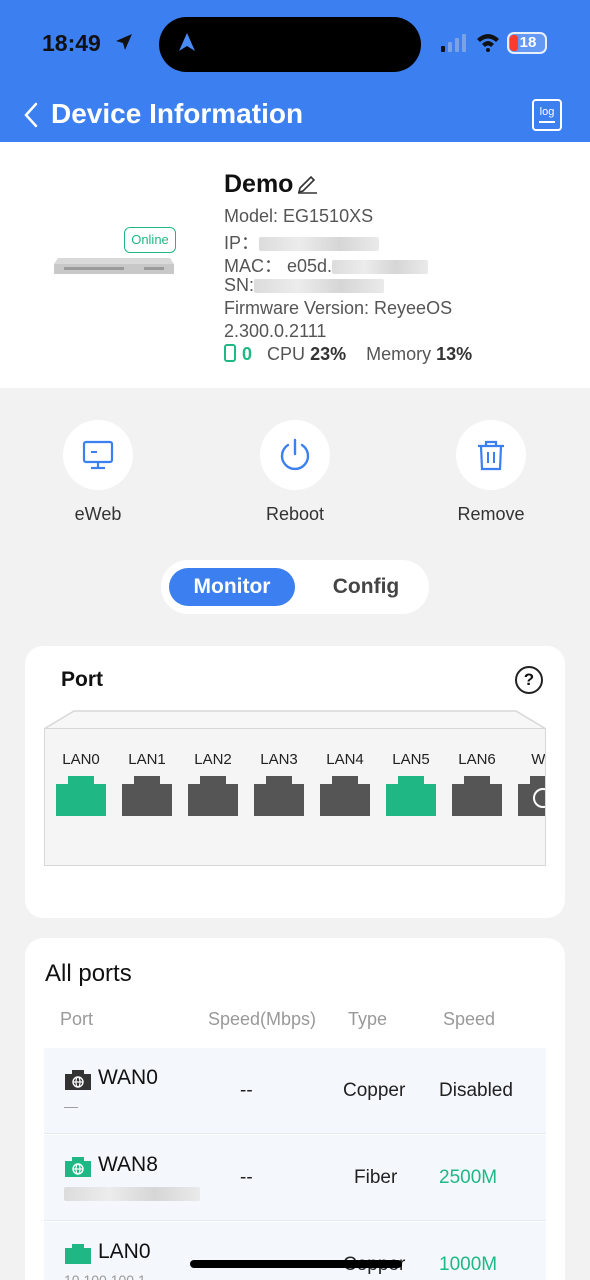  Describe the element at coordinates (177, 113) in the screenshot. I see `page-title: Device Information` at that location.